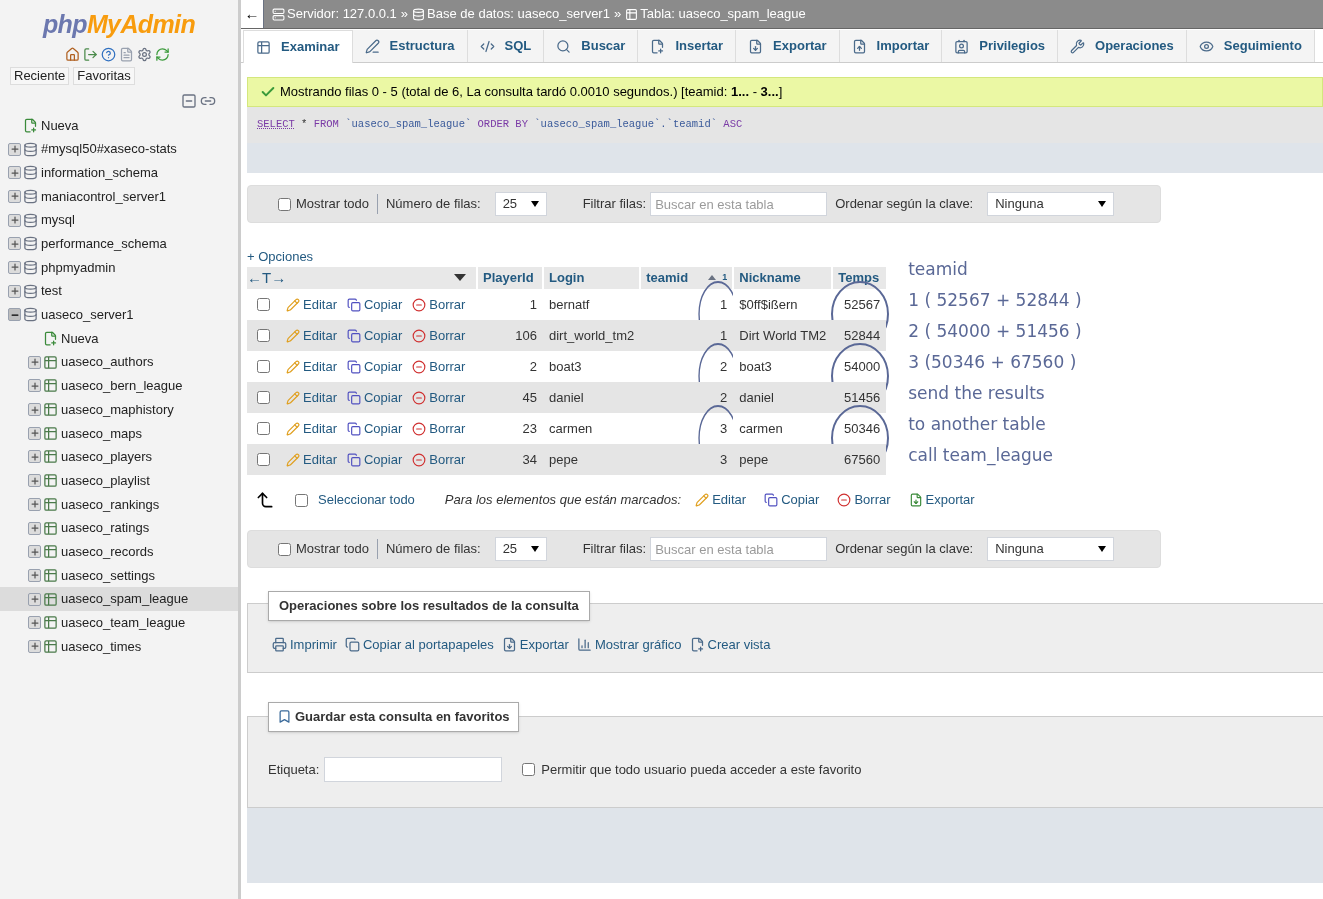 The height and width of the screenshot is (899, 1323). What do you see at coordinates (792, 500) in the screenshot?
I see `bulk-action-link: Copiar` at bounding box center [792, 500].